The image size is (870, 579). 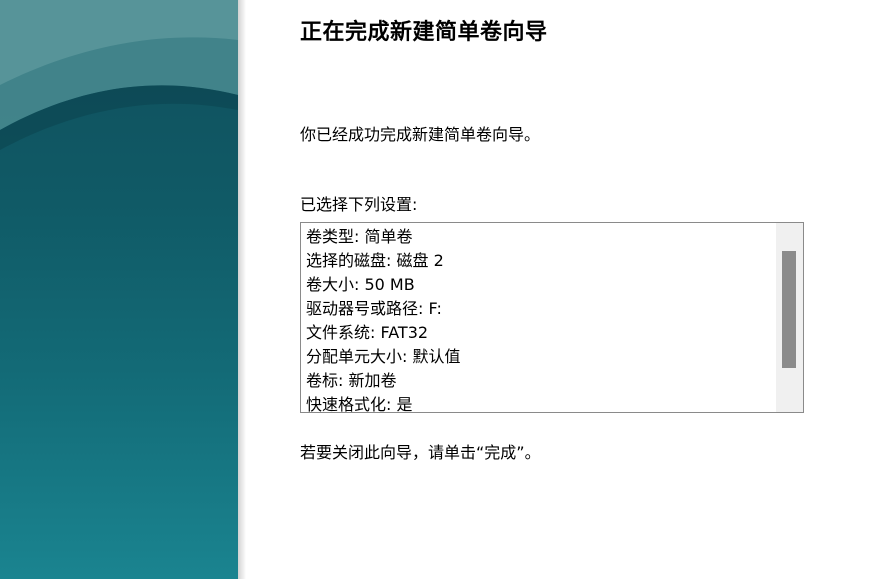 What do you see at coordinates (360, 284) in the screenshot?
I see `settings-item: 卷大小: 50 MB` at bounding box center [360, 284].